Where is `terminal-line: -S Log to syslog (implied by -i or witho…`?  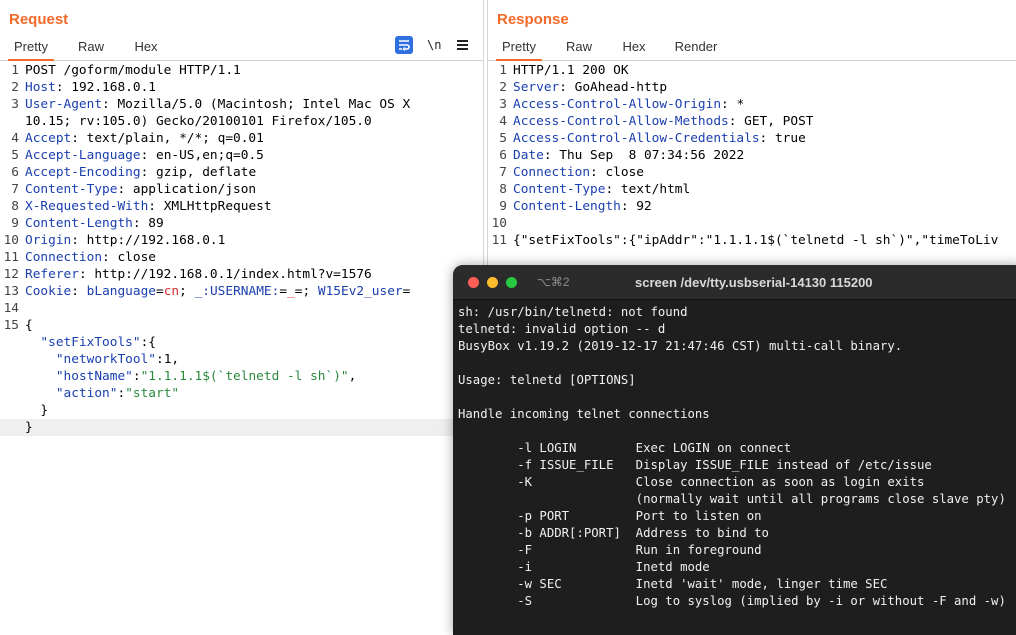
terminal-line: -S Log to syslog (implied by -i or witho… is located at coordinates (732, 601).